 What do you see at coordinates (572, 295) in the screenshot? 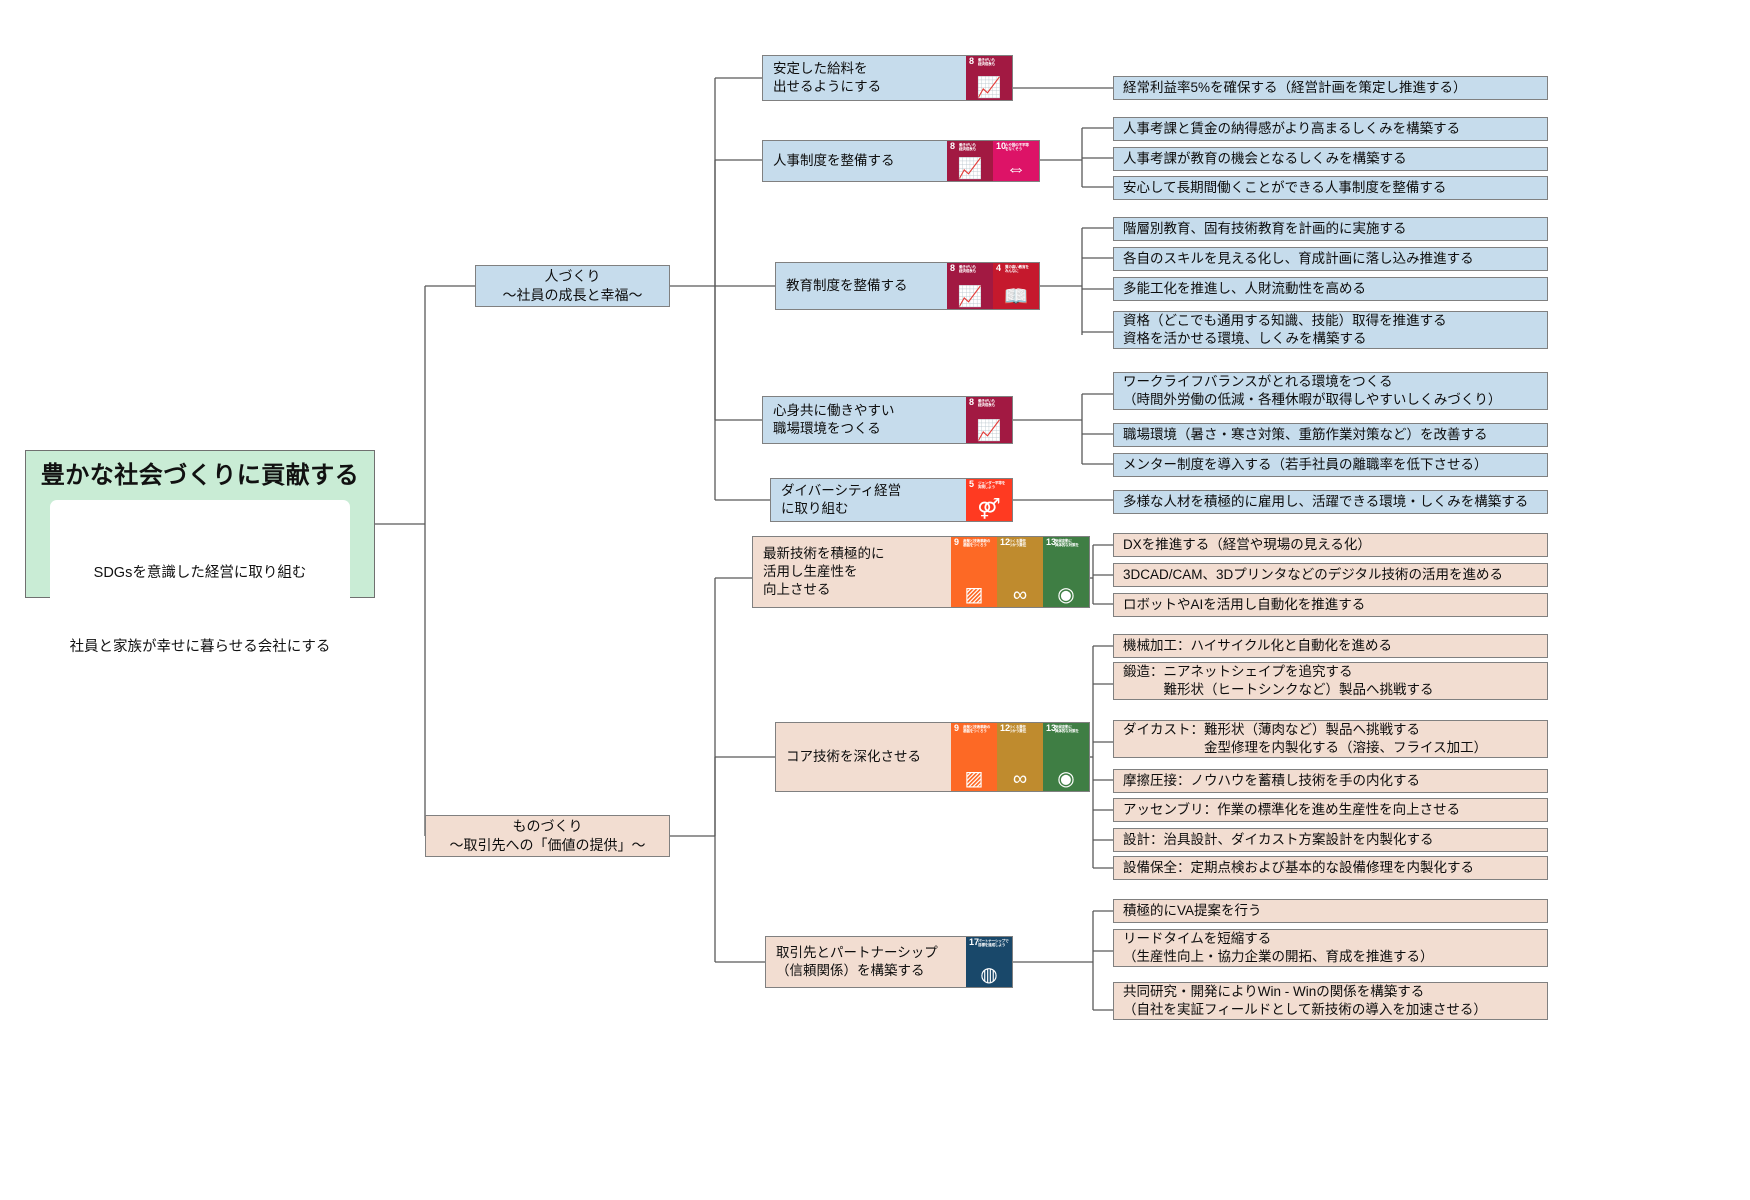
I see `pillar-people-line-2: 〜社員の成長と幸福〜` at bounding box center [572, 295].